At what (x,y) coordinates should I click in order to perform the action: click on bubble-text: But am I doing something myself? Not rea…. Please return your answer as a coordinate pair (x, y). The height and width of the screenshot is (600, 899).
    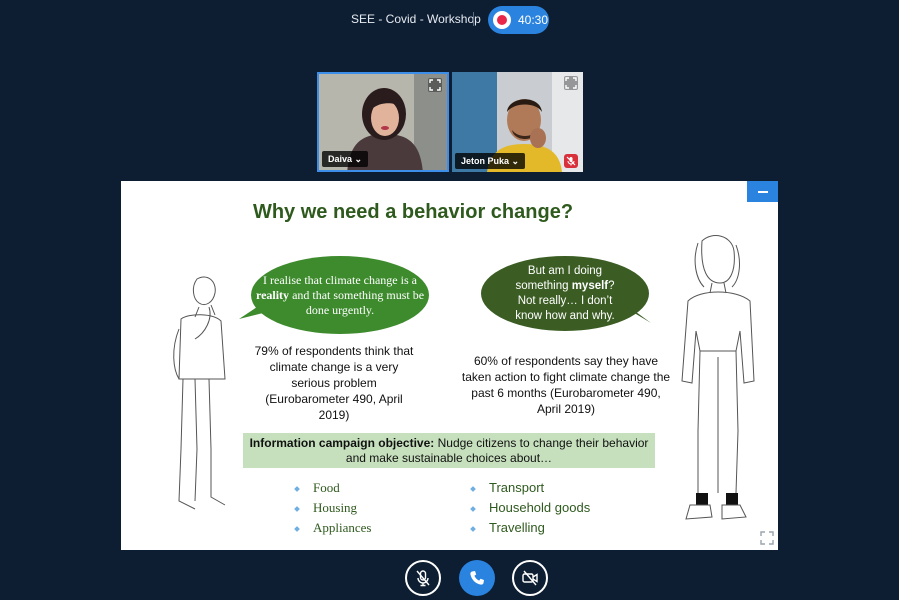
    Looking at the image, I should click on (565, 294).